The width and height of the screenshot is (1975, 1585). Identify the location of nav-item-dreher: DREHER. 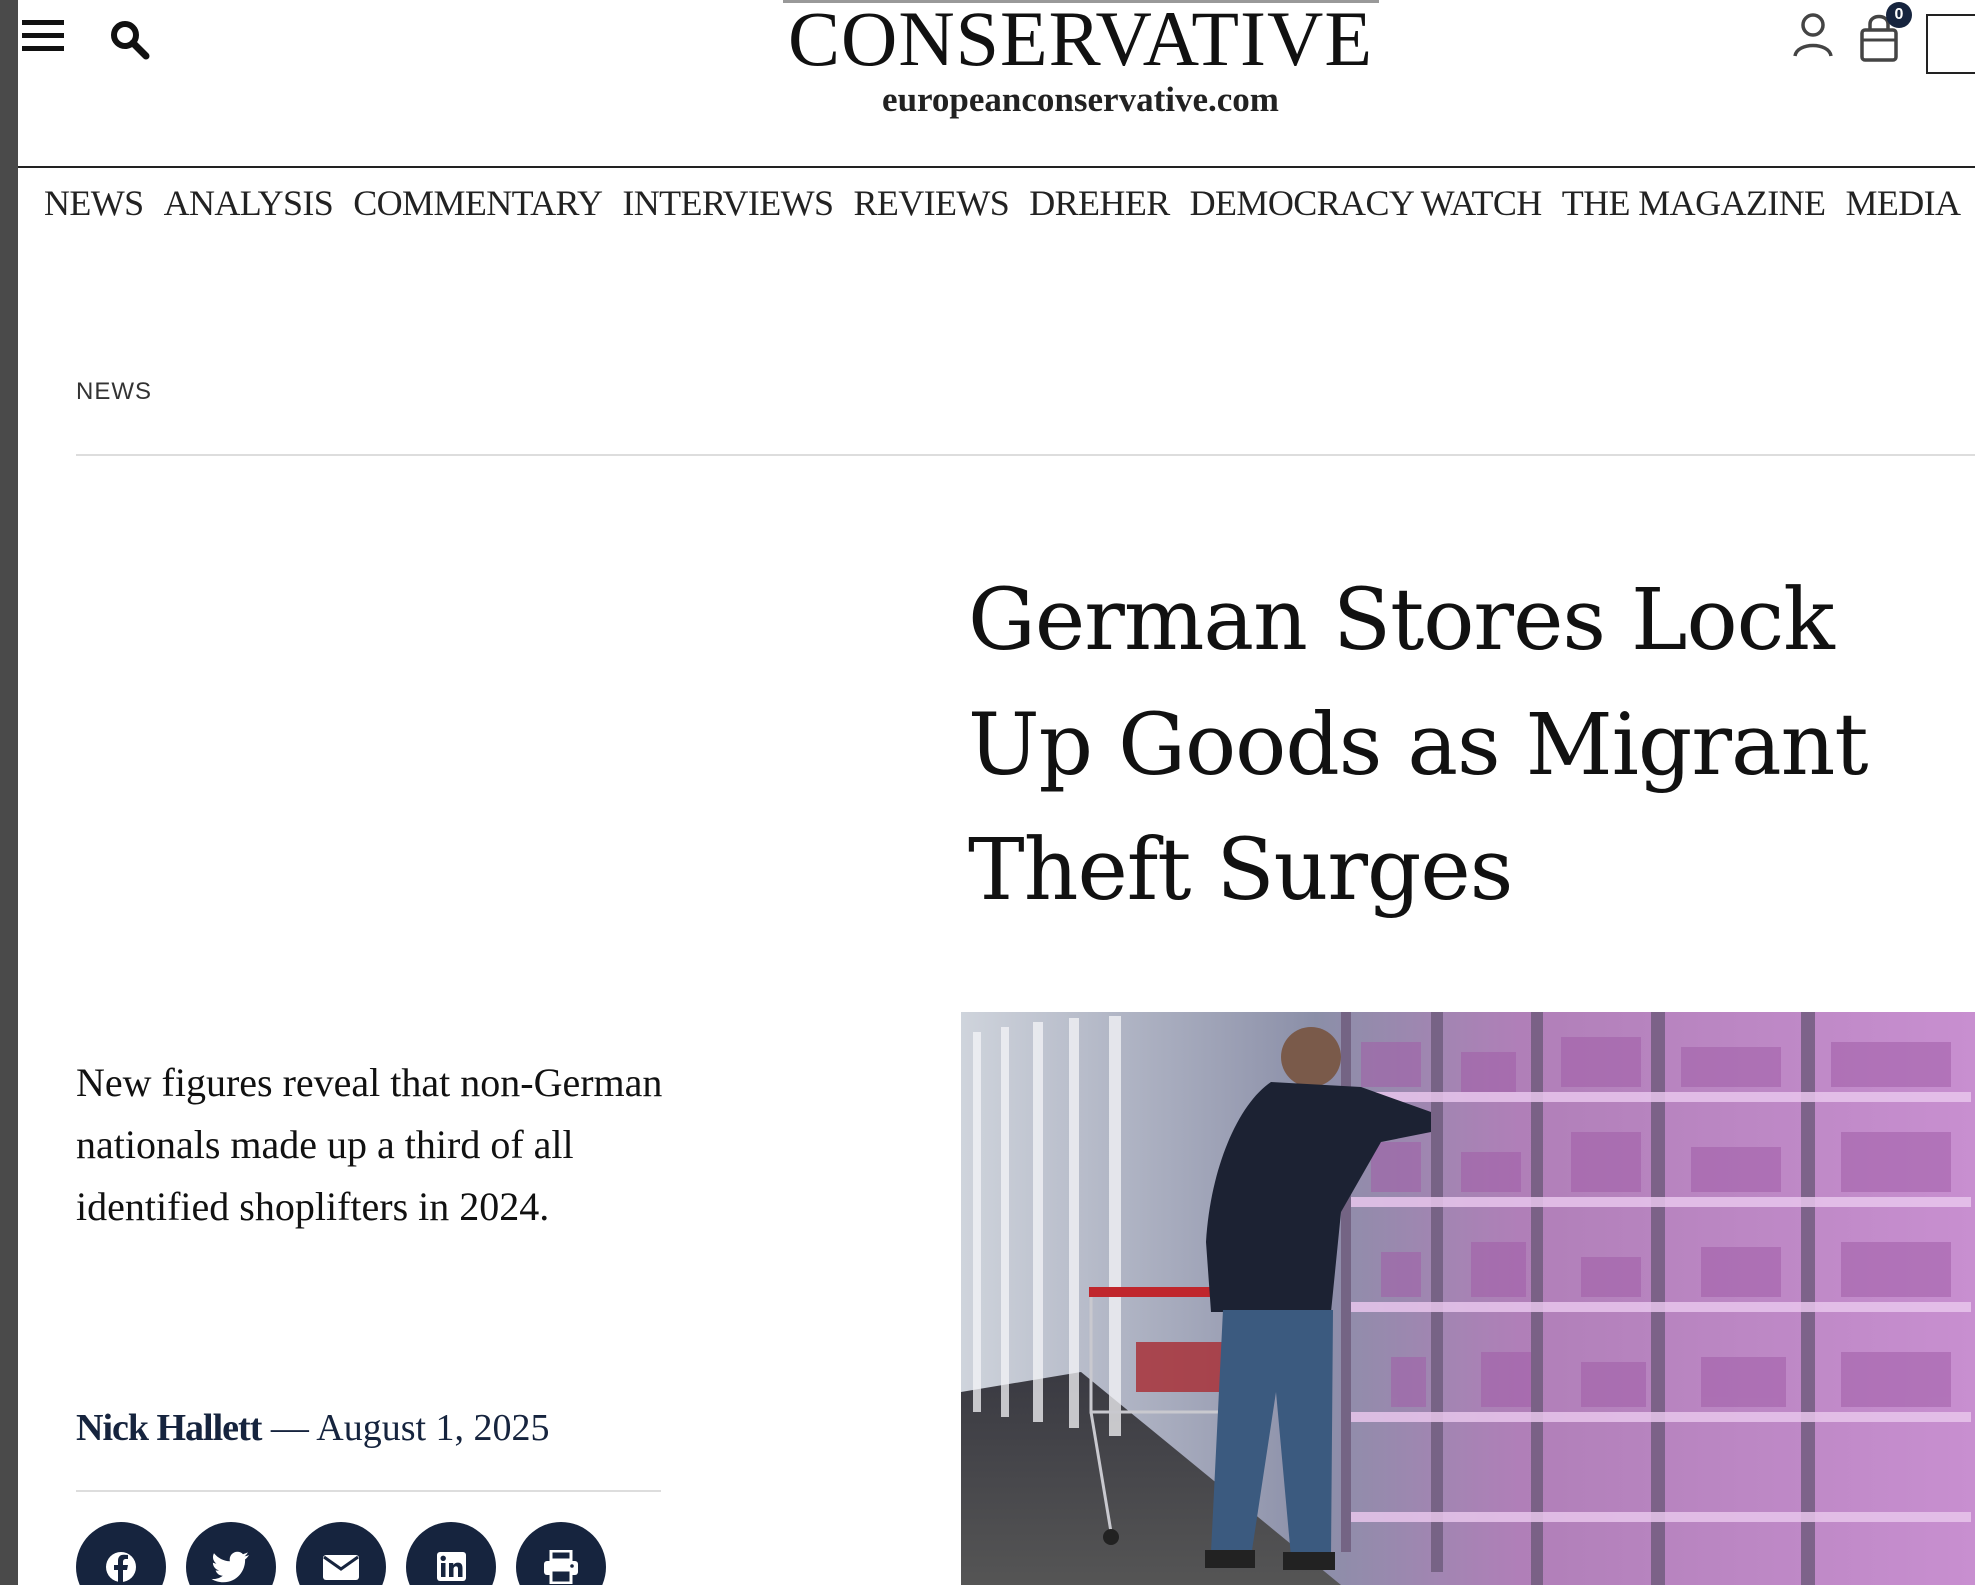
(1099, 203).